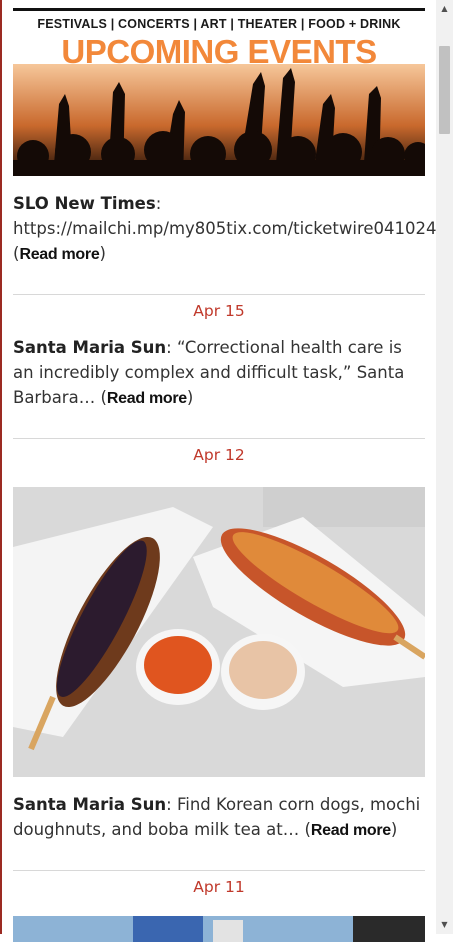 This screenshot has width=453, height=942. I want to click on scroll-up-icon: ▲, so click(444, 9).